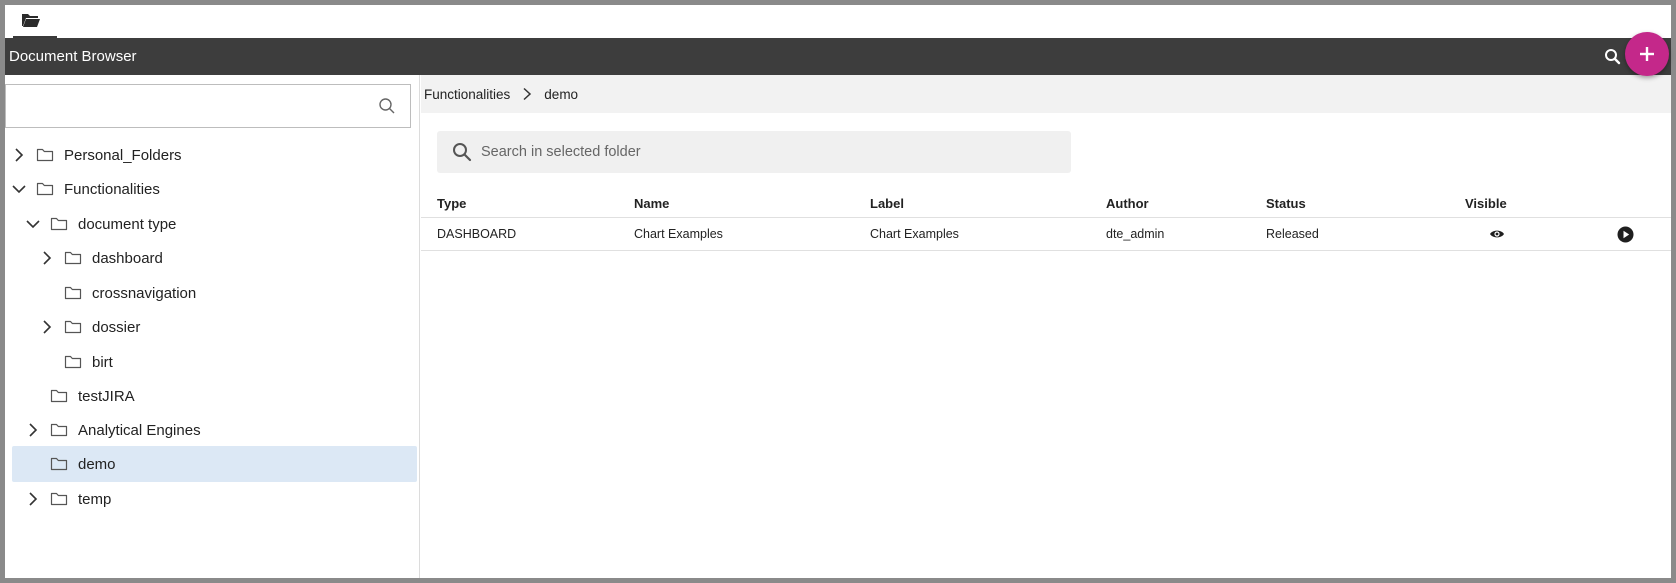 This screenshot has height=583, width=1676. I want to click on tree-item-label: Personal_Folders, so click(123, 155).